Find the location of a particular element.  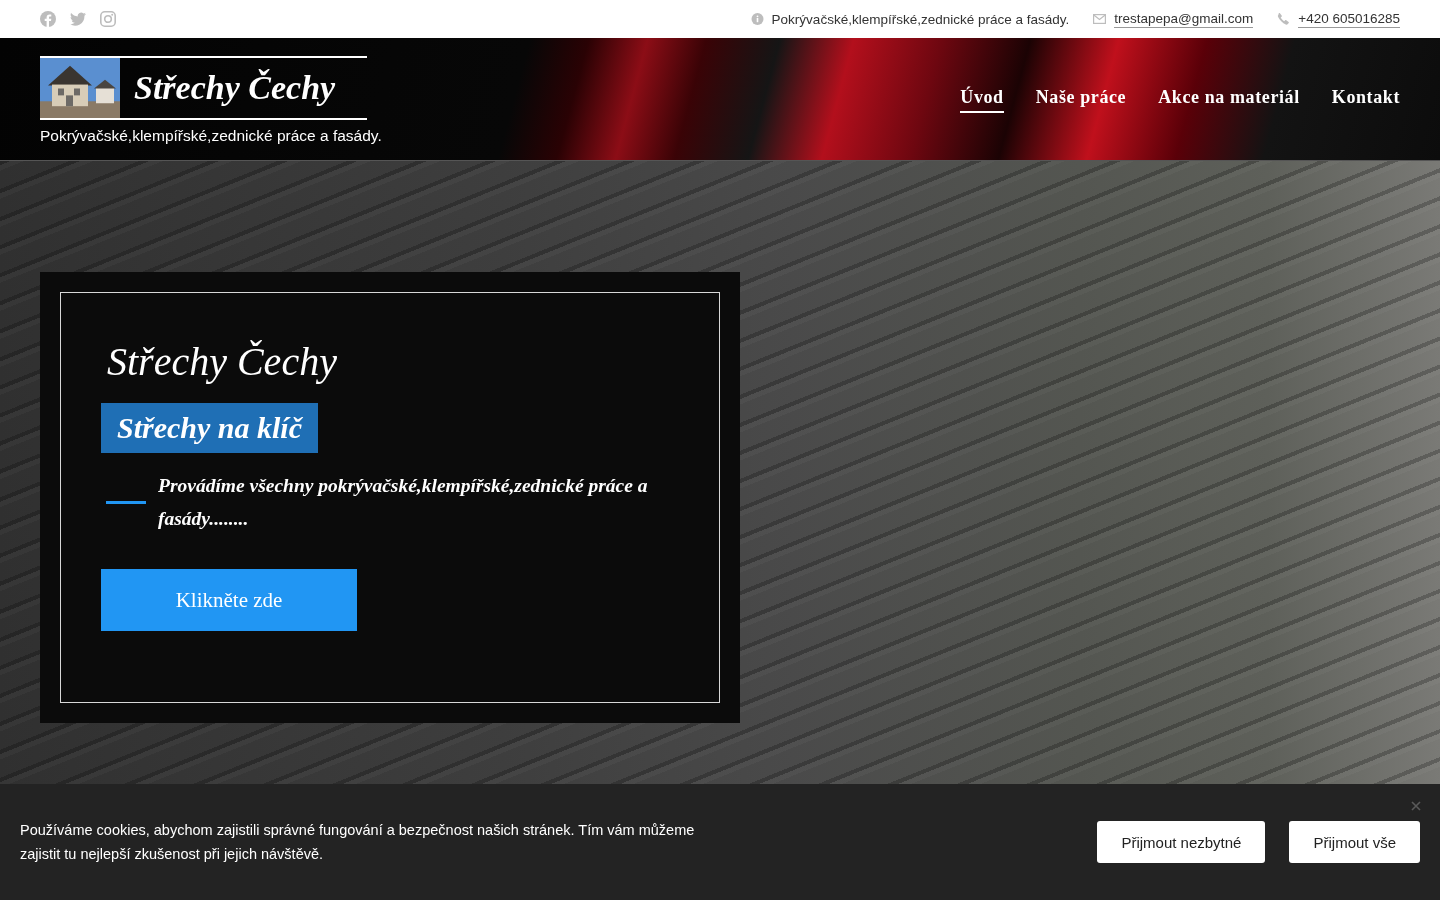

phone-icon is located at coordinates (1284, 19).